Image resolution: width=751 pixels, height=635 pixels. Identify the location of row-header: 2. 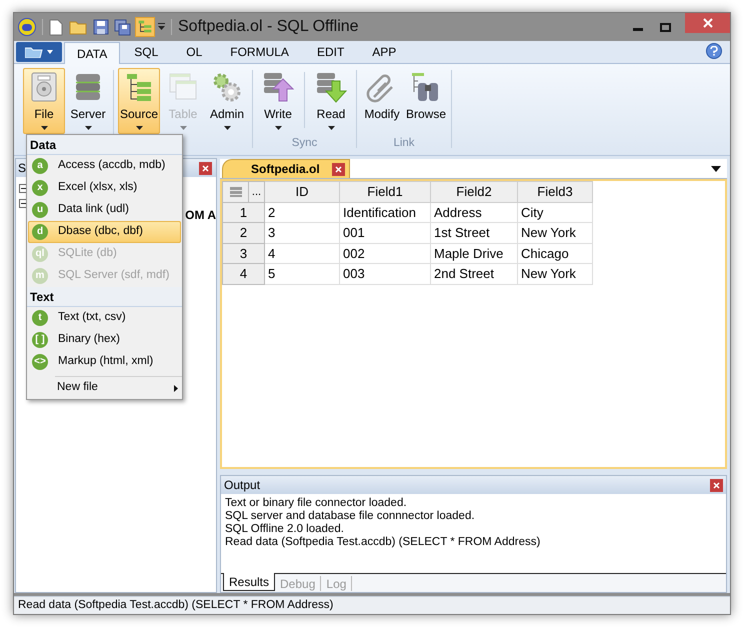
(243, 232).